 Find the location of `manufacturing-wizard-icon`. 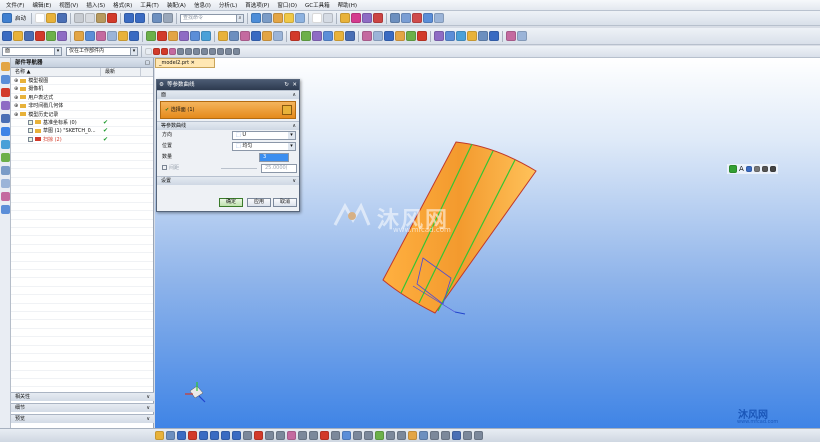

manufacturing-wizard-icon is located at coordinates (5, 183).